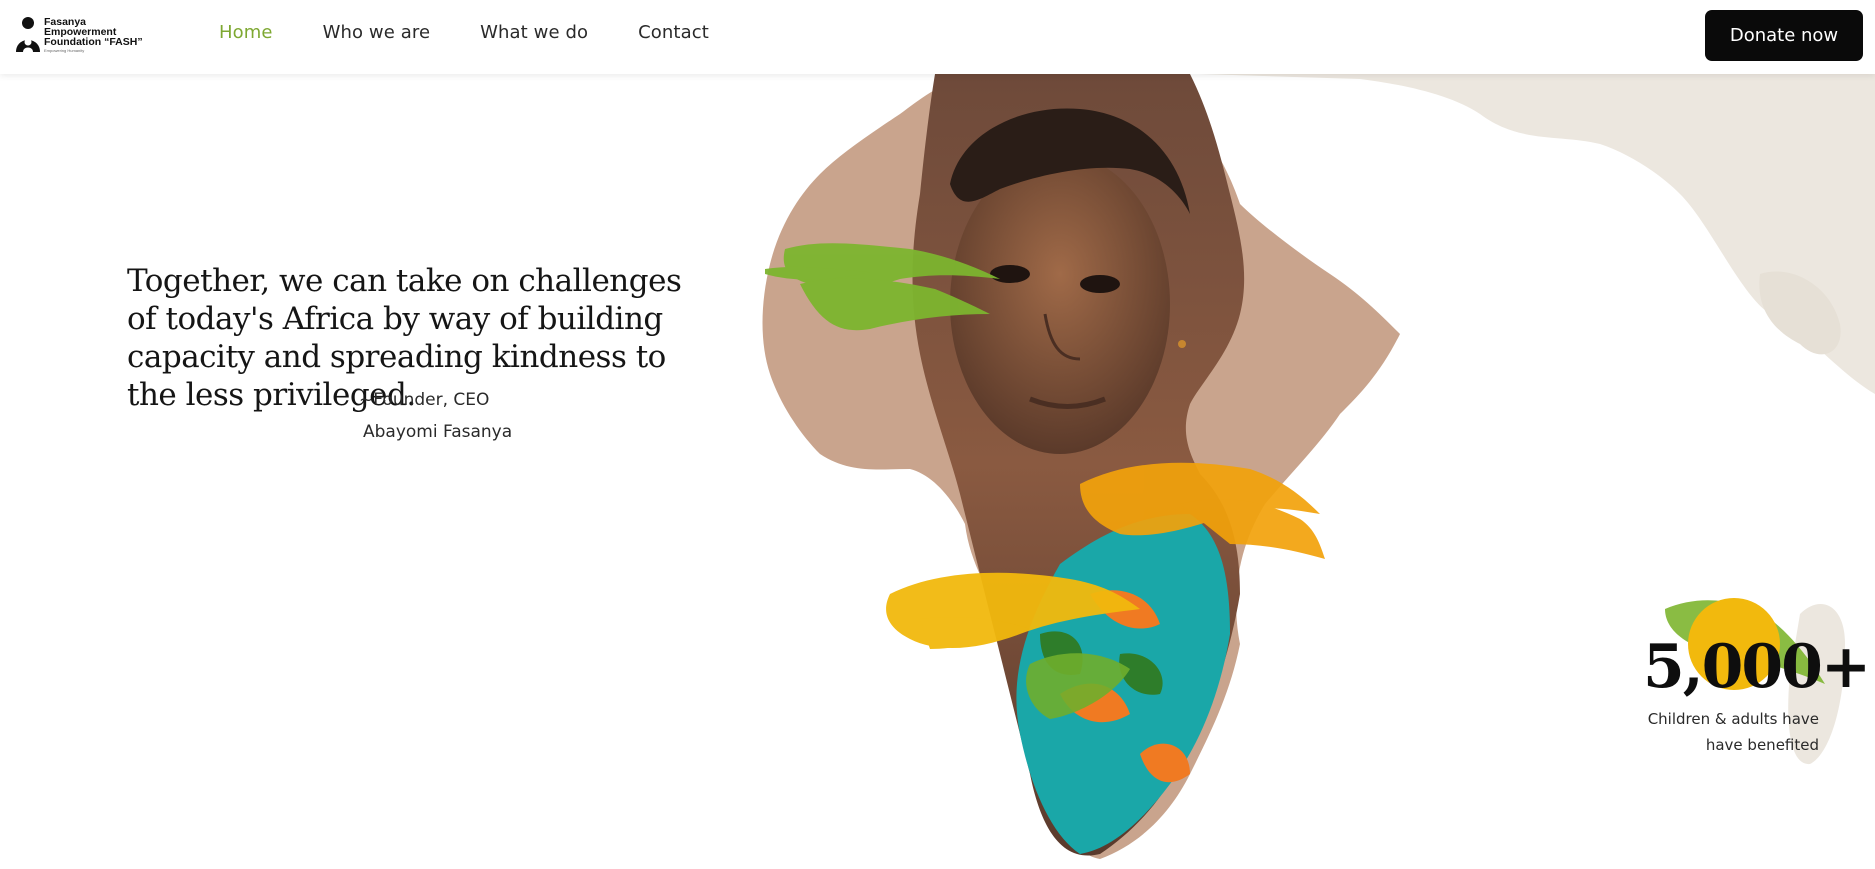 The width and height of the screenshot is (1875, 869). Describe the element at coordinates (93, 32) in the screenshot. I see `logo-text: Fasanya Empowerment Foundation “FASH”` at that location.